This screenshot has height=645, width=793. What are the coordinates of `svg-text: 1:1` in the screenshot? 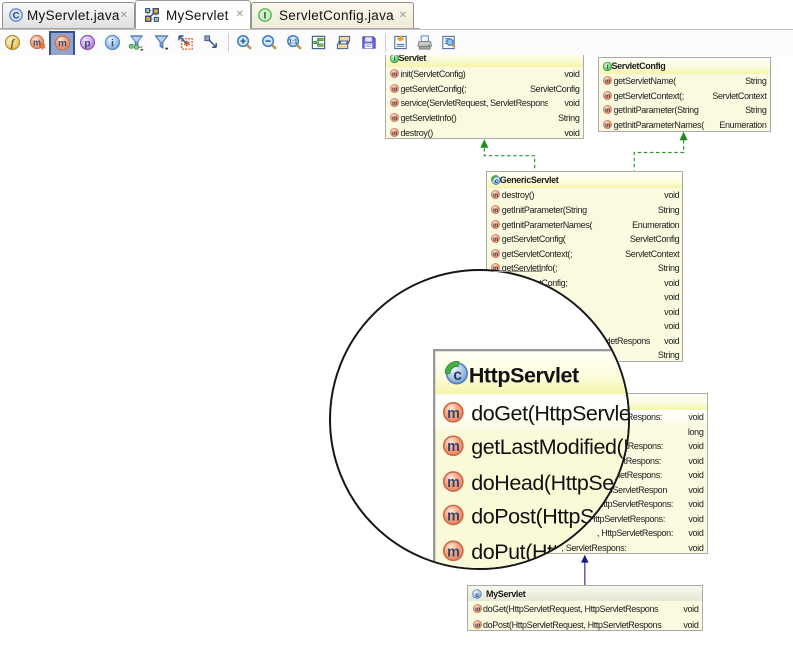 It's located at (293, 42).